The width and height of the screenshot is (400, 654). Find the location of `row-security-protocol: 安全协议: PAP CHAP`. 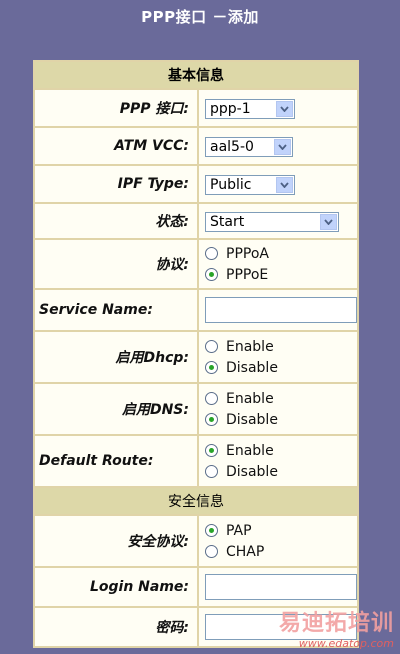

row-security-protocol: 安全协议: PAP CHAP is located at coordinates (196, 541).